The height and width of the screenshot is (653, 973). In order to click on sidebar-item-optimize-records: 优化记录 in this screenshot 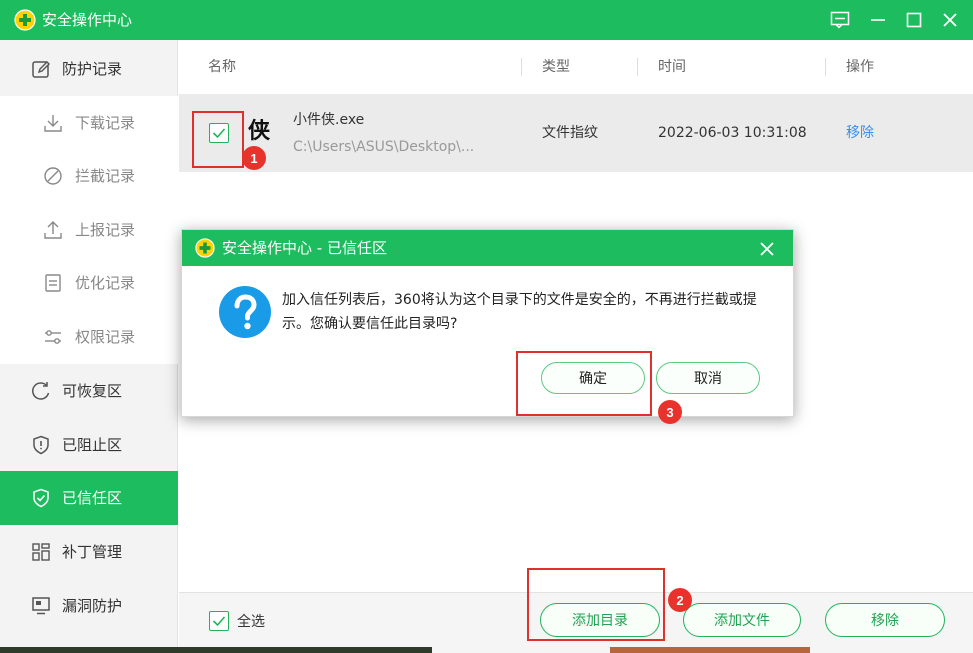, I will do `click(89, 283)`.